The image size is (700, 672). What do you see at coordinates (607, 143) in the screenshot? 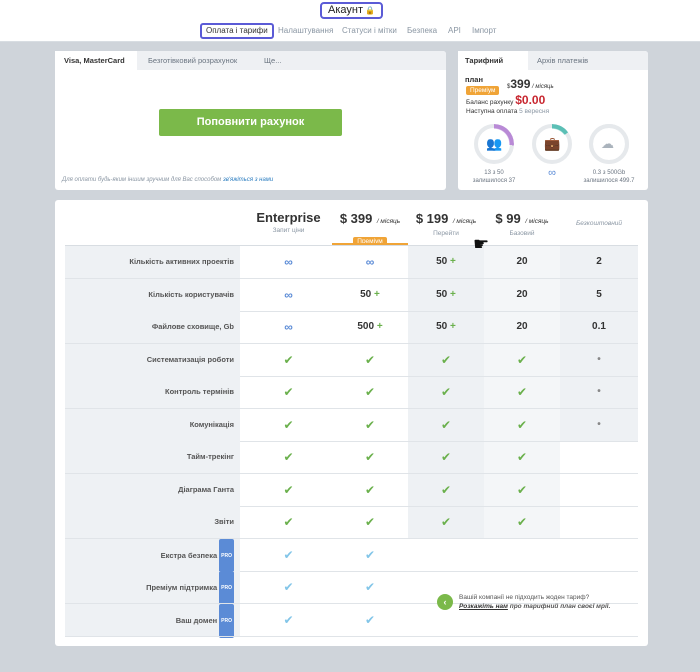
I see `cloud-icon: ☁` at bounding box center [607, 143].